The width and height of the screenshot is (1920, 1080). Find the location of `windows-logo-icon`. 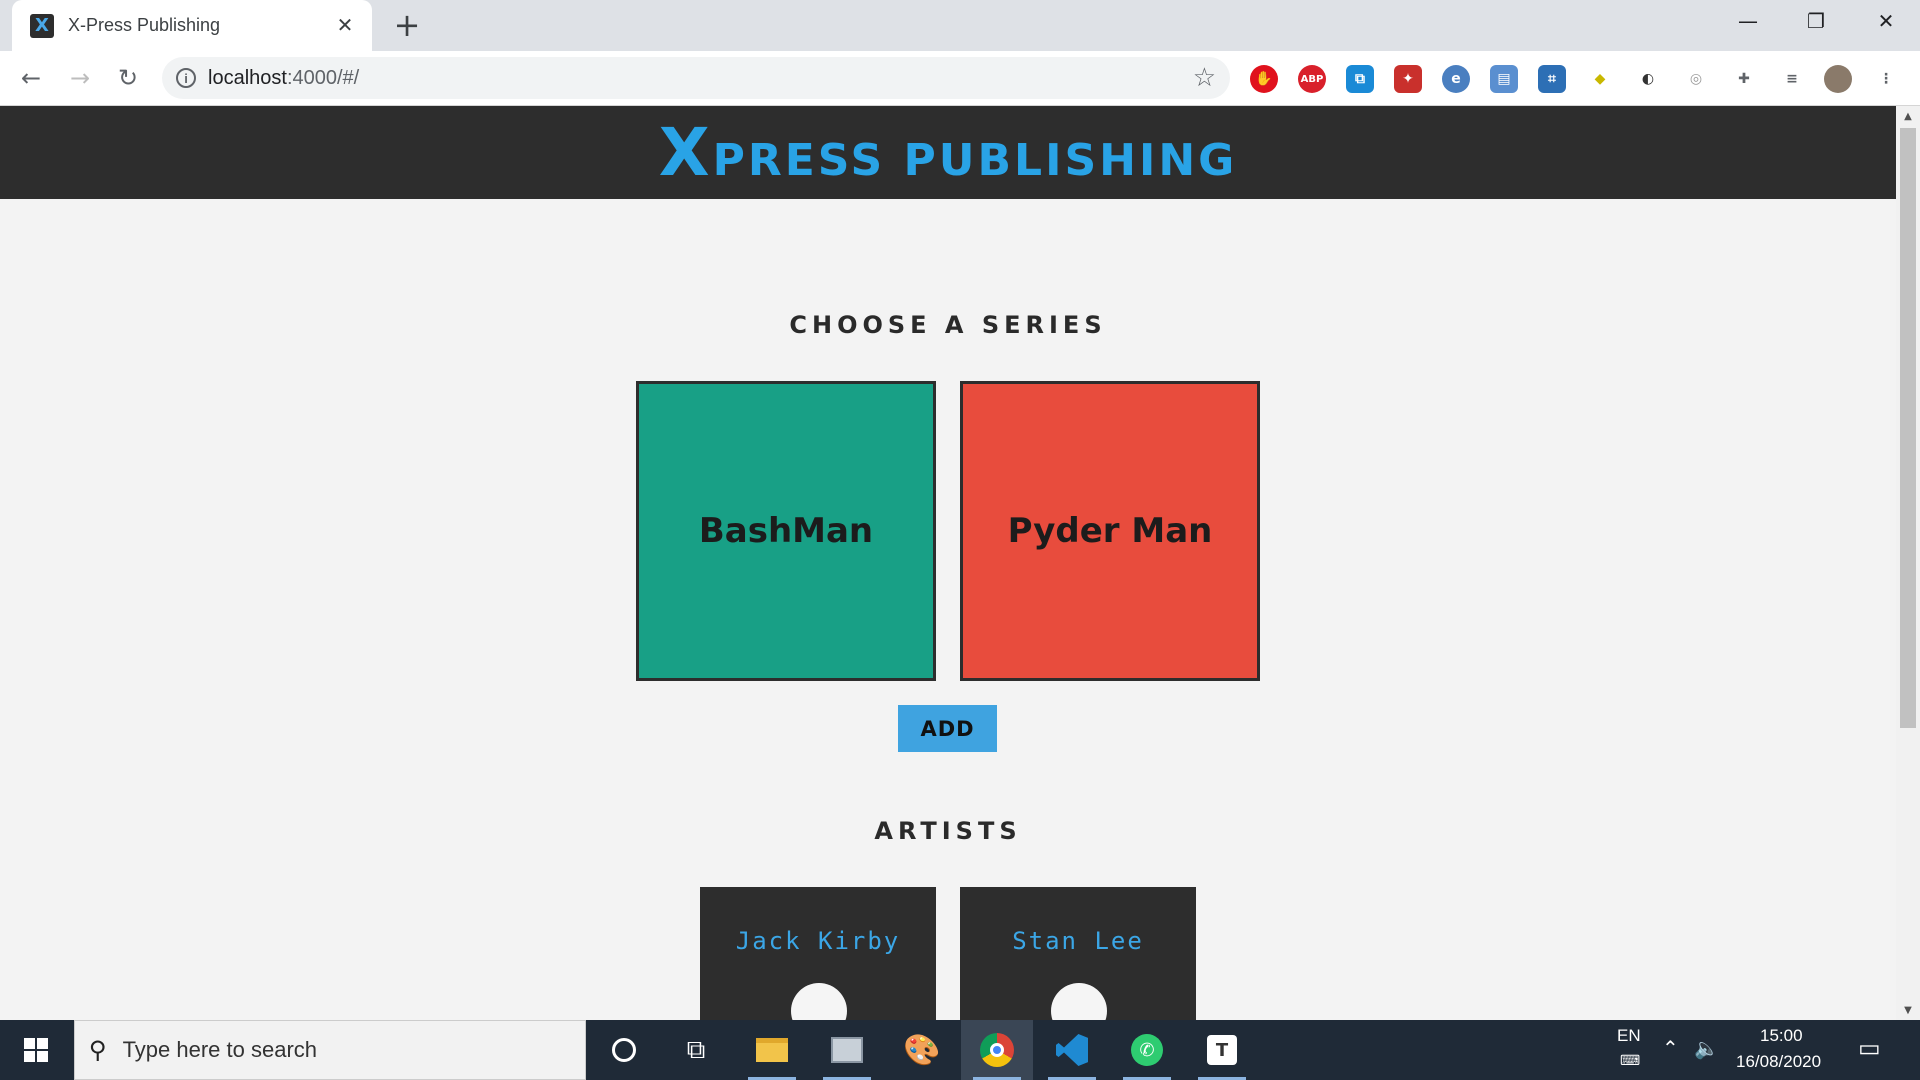

windows-logo-icon is located at coordinates (36, 1050).